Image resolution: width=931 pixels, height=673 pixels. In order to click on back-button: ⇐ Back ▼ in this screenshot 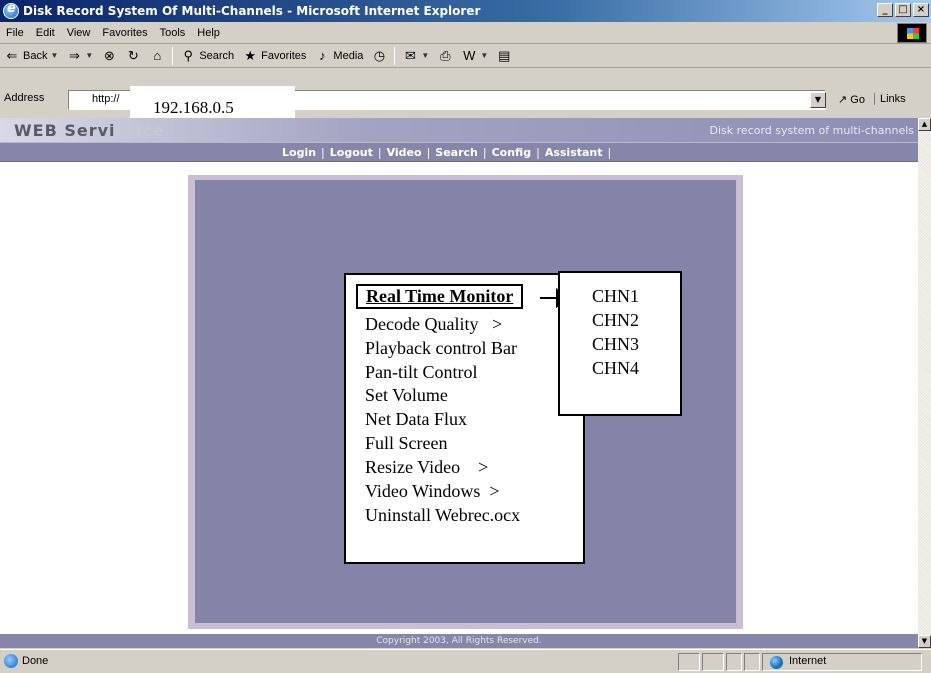, I will do `click(31, 56)`.